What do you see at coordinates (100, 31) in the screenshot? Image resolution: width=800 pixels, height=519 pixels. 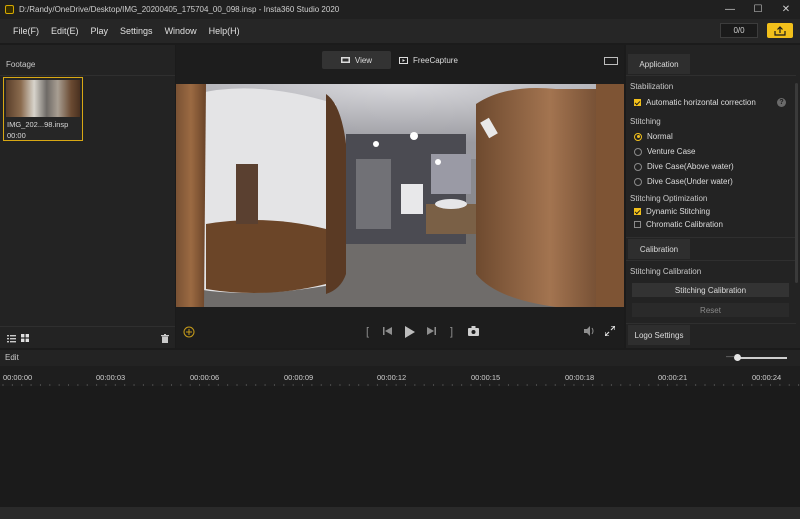 I see `menu-play: Play` at bounding box center [100, 31].